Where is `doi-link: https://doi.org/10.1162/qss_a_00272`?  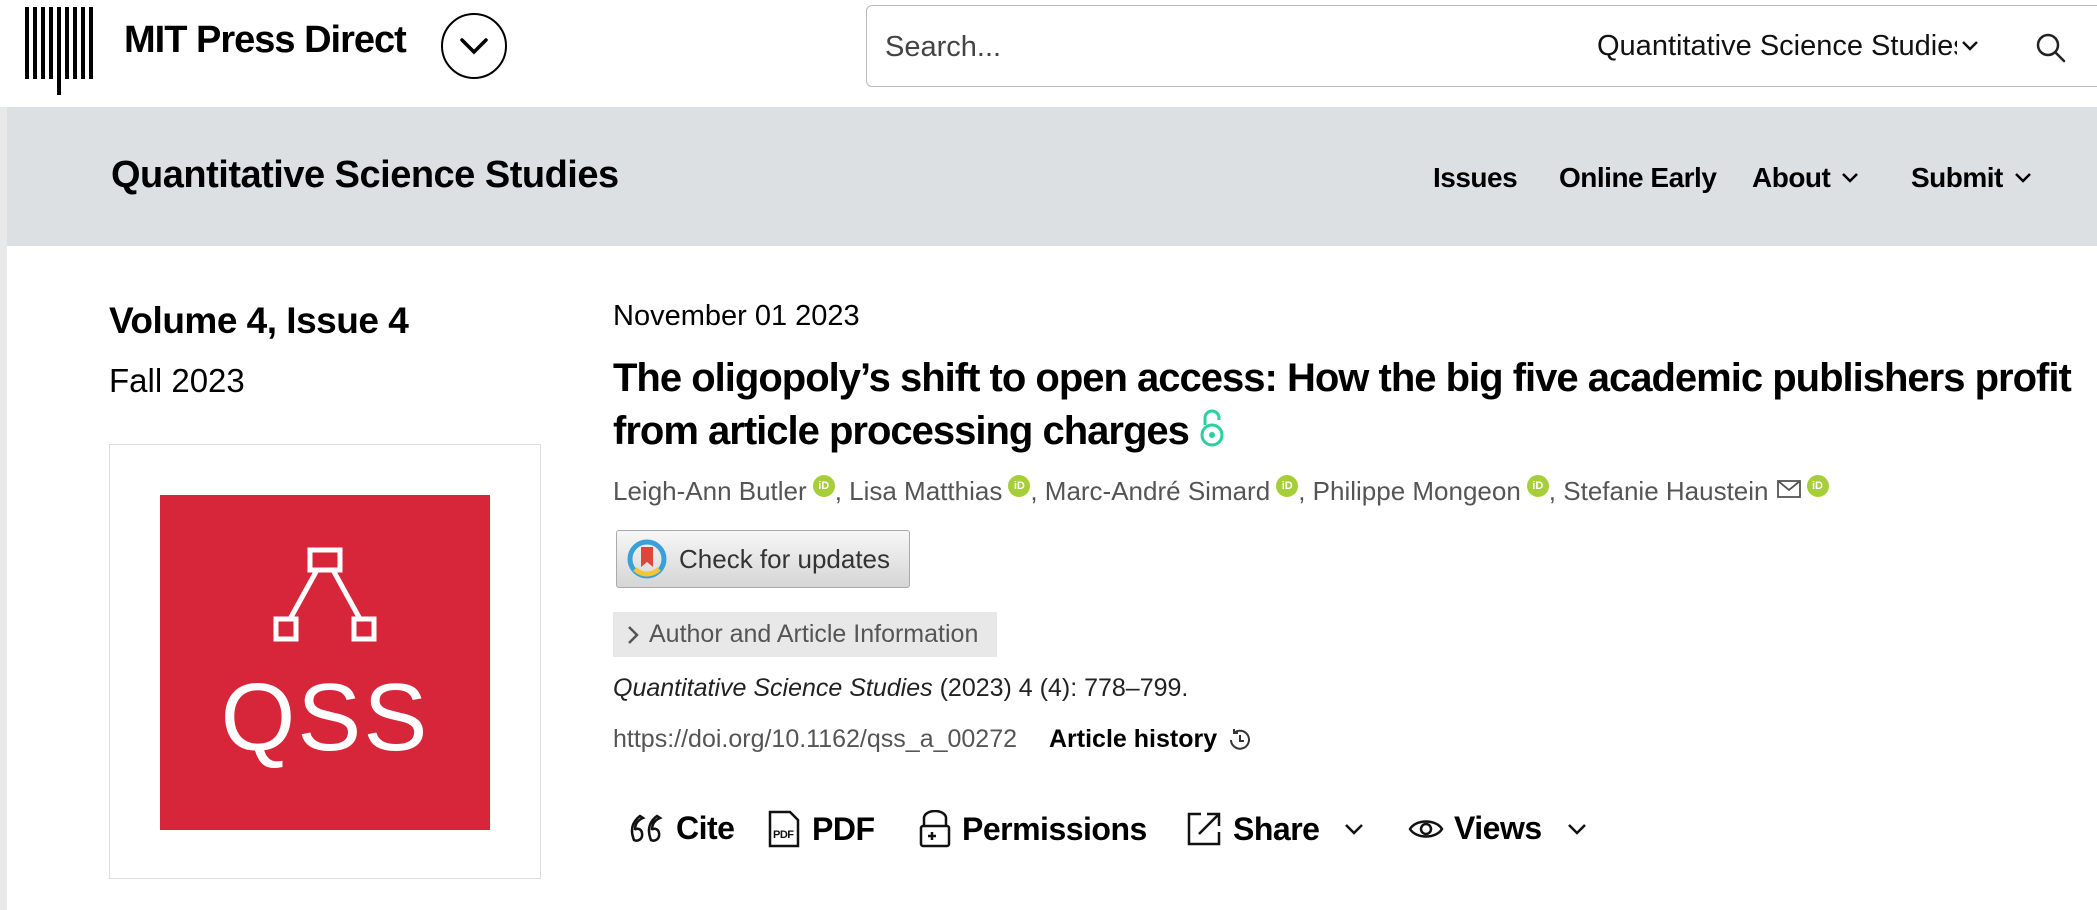
doi-link: https://doi.org/10.1162/qss_a_00272 is located at coordinates (815, 739).